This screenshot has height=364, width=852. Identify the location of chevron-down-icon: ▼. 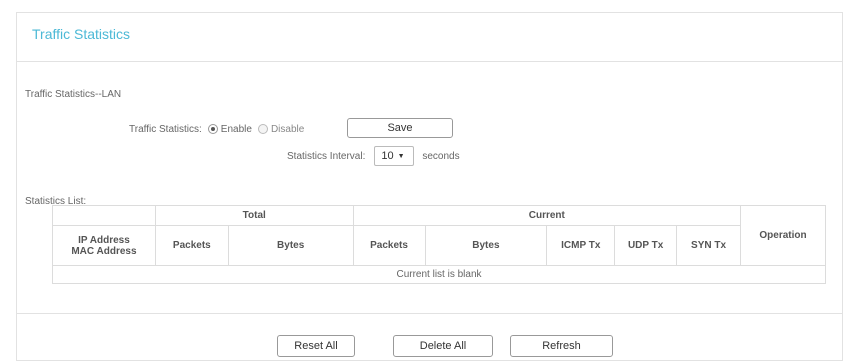
(401, 156).